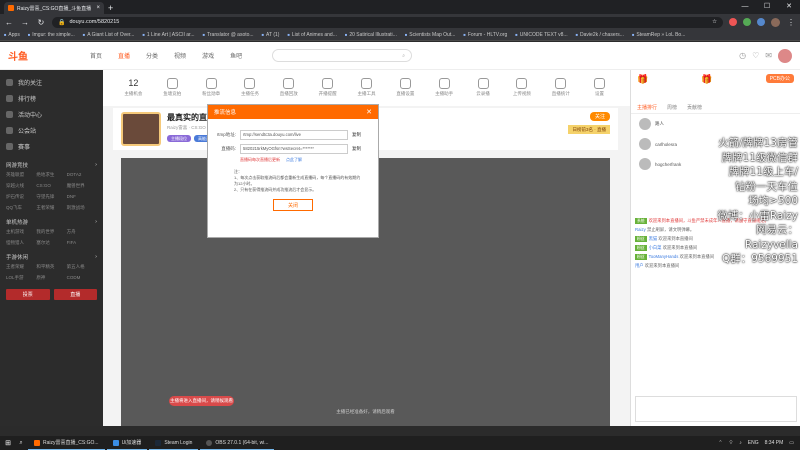 The width and height of the screenshot is (800, 450). What do you see at coordinates (82, 175) in the screenshot?
I see `category-link: DOTA2` at bounding box center [82, 175].